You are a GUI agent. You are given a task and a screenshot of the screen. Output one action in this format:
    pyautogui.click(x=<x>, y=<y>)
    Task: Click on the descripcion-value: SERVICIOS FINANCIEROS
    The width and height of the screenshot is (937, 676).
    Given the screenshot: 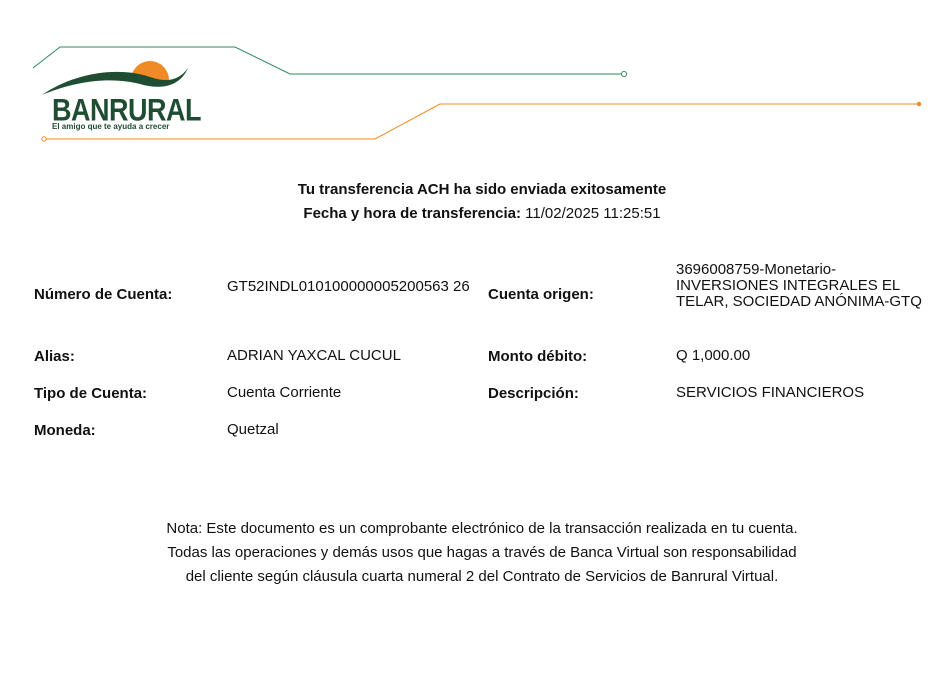 What is the action you would take?
    pyautogui.click(x=770, y=392)
    